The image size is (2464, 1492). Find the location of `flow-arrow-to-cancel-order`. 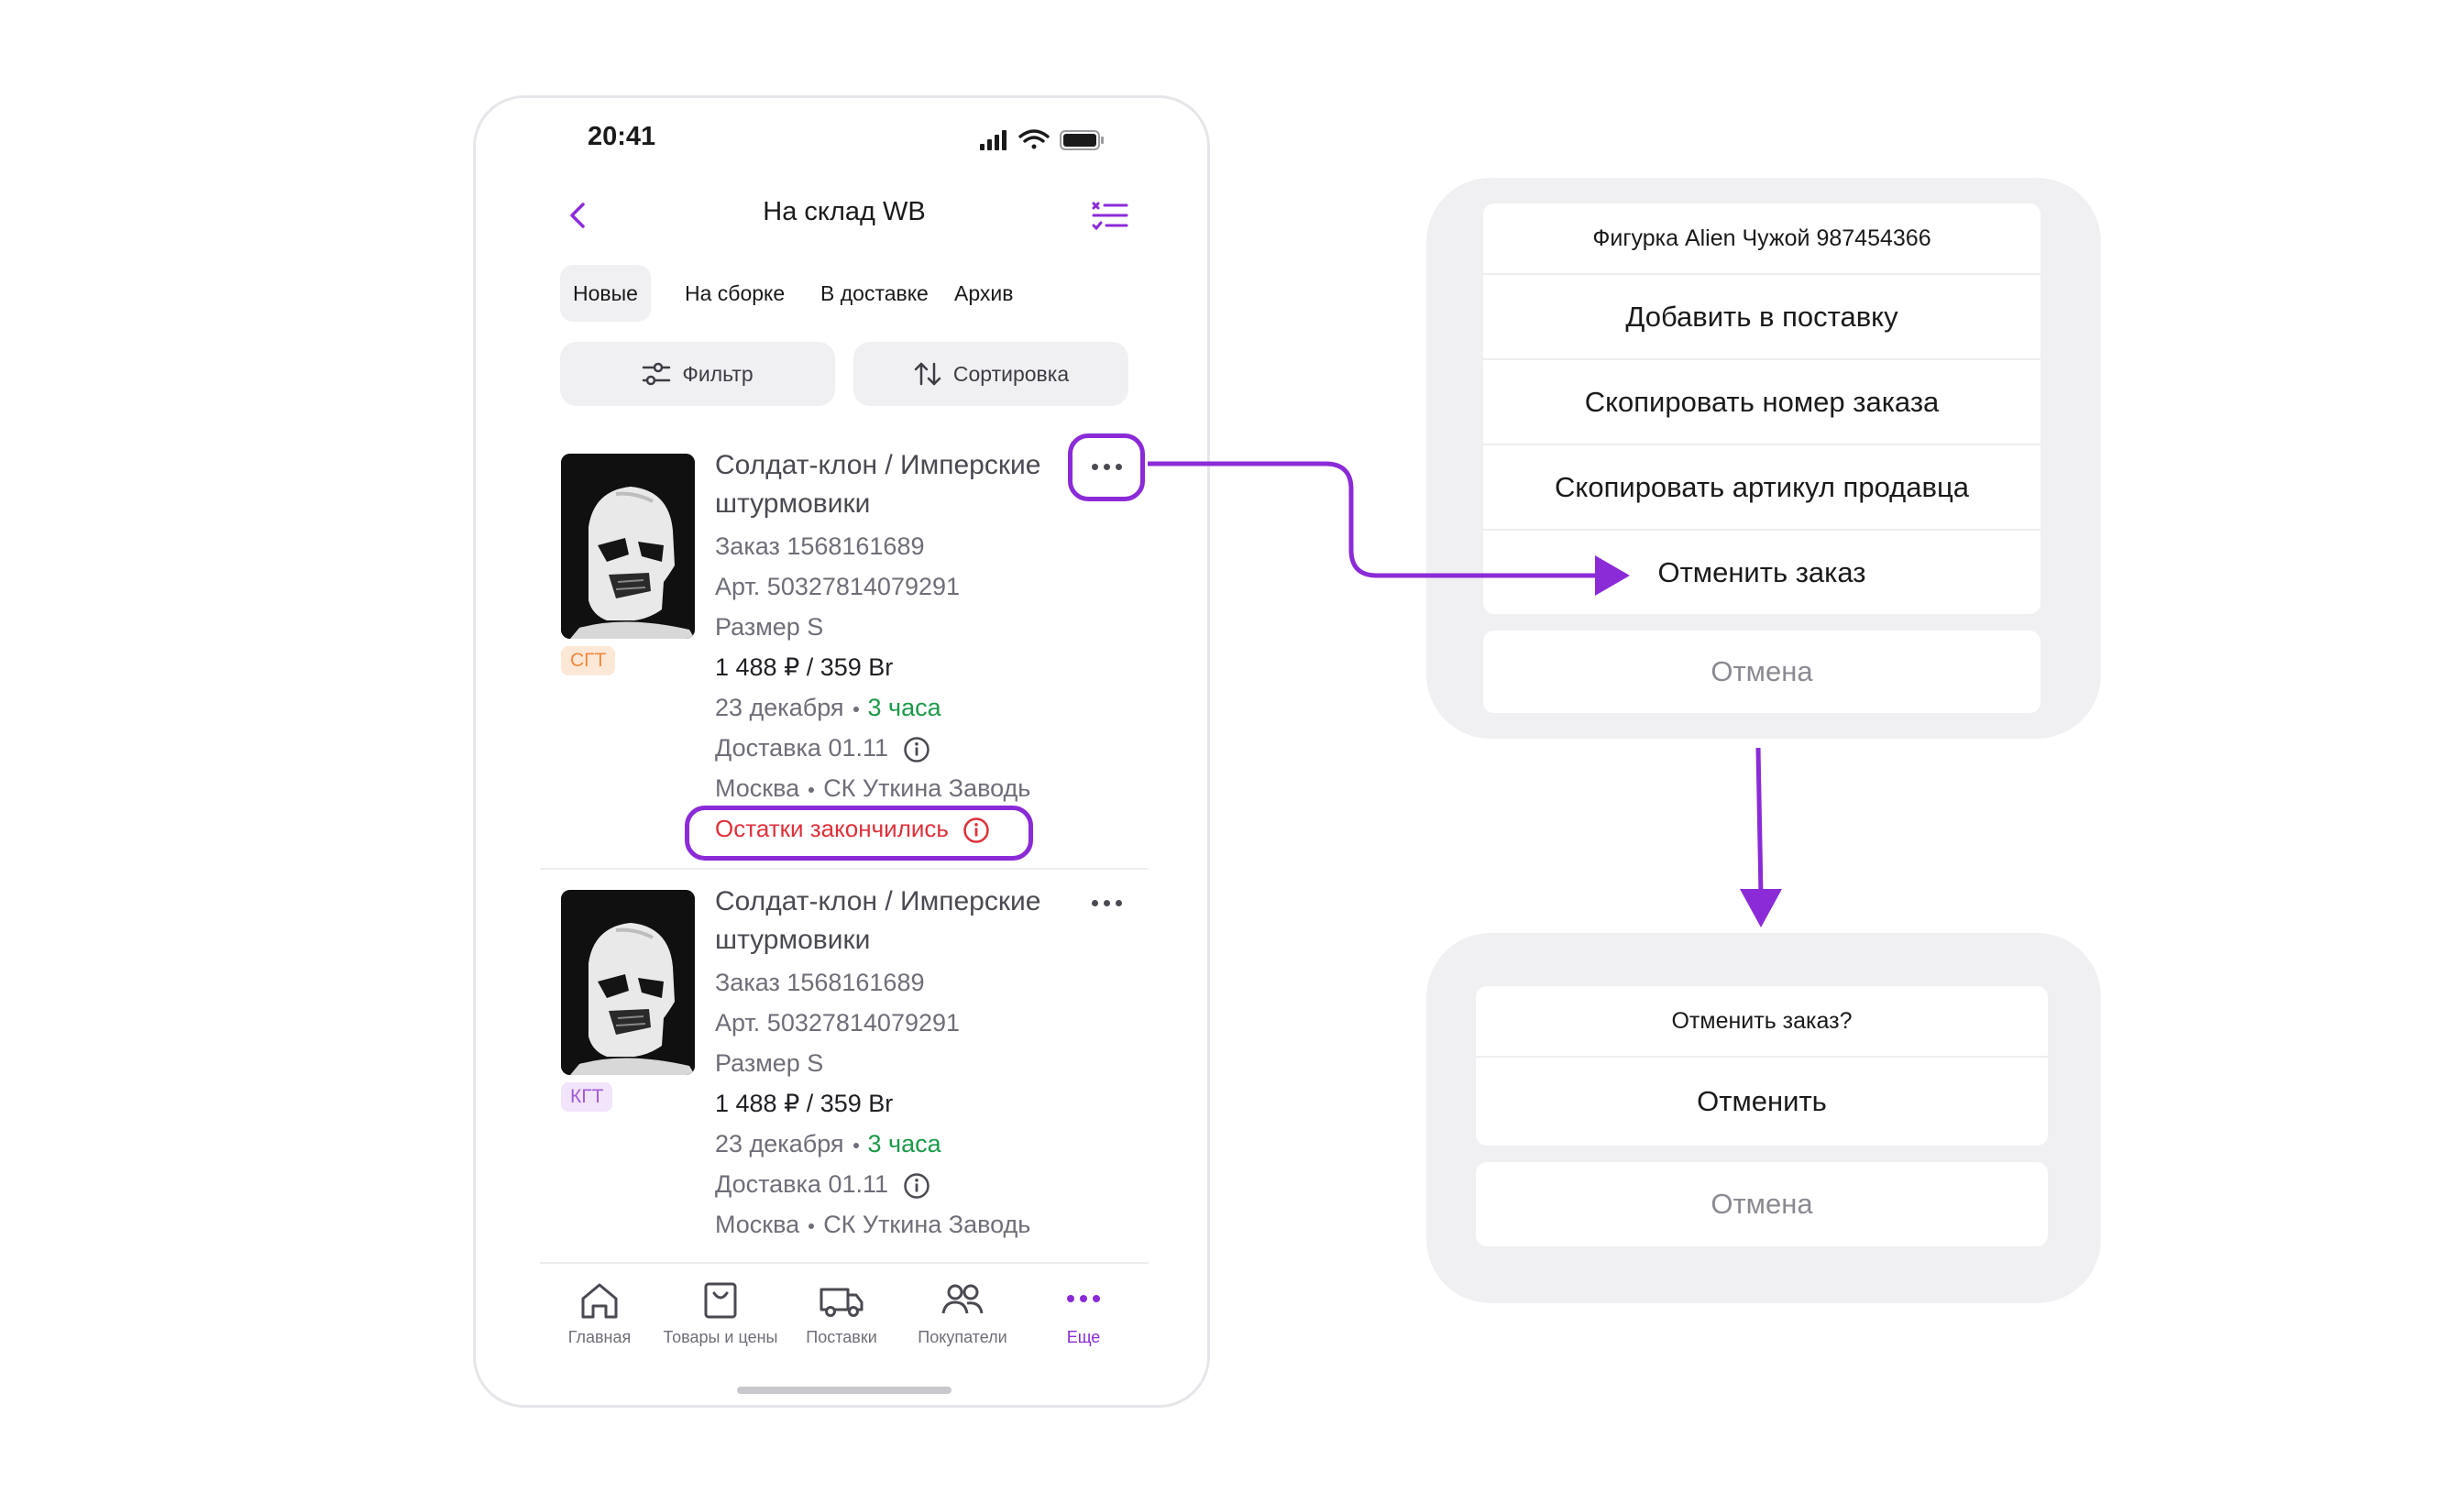

flow-arrow-to-cancel-order is located at coordinates (1372, 519).